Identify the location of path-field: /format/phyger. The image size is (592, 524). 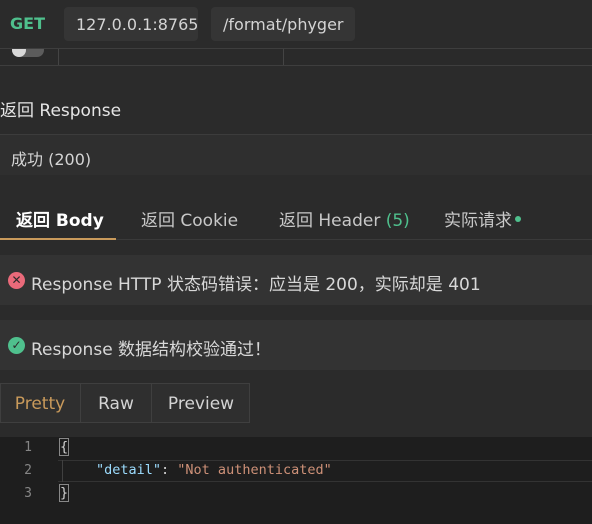
(283, 24).